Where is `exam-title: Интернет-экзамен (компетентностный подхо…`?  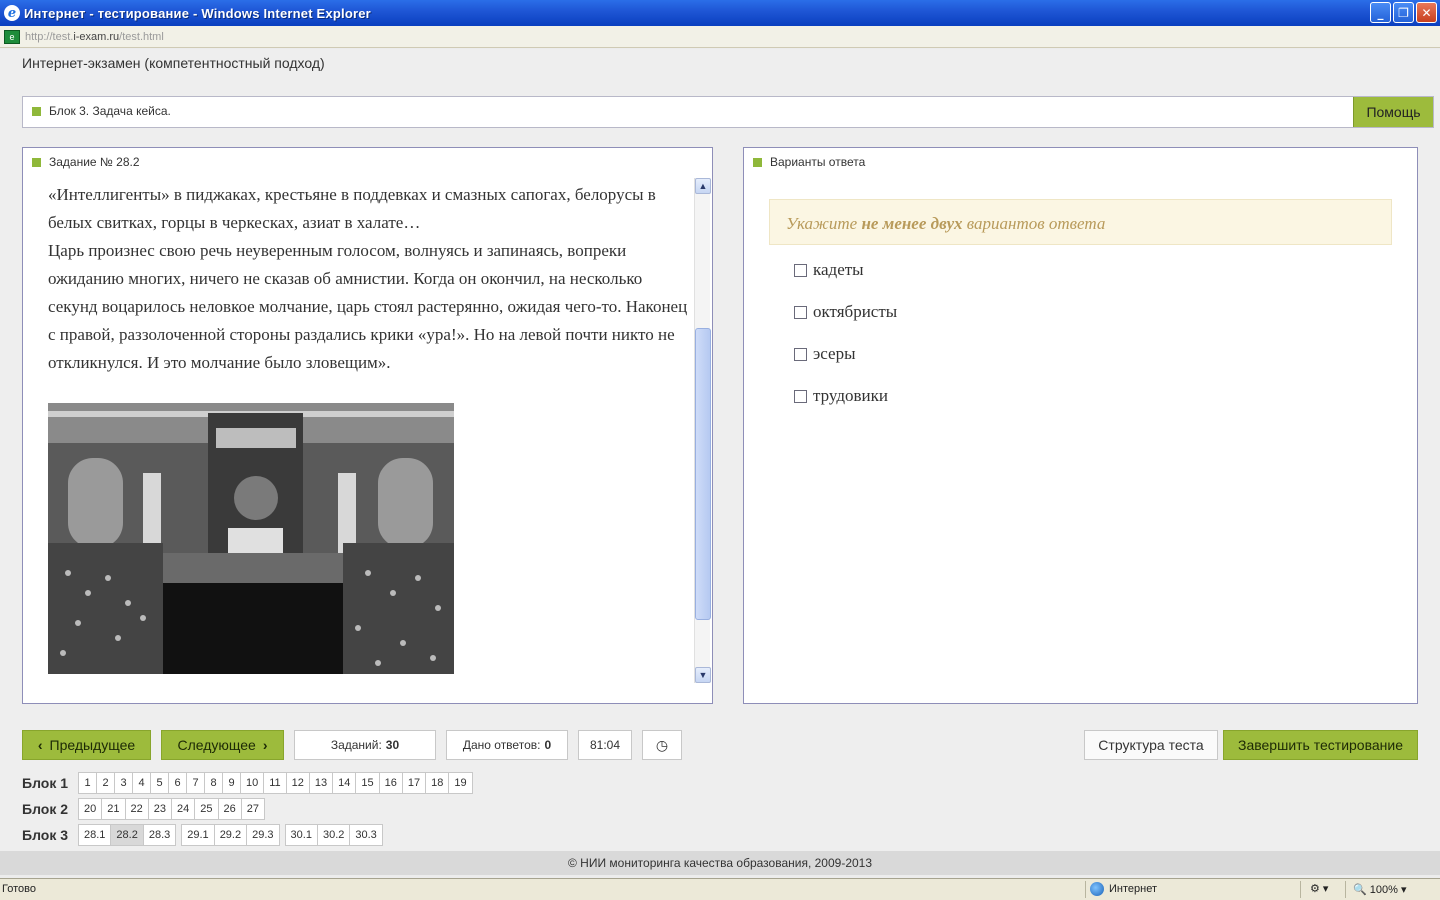 exam-title: Интернет-экзамен (компетентностный подхо… is located at coordinates (173, 63).